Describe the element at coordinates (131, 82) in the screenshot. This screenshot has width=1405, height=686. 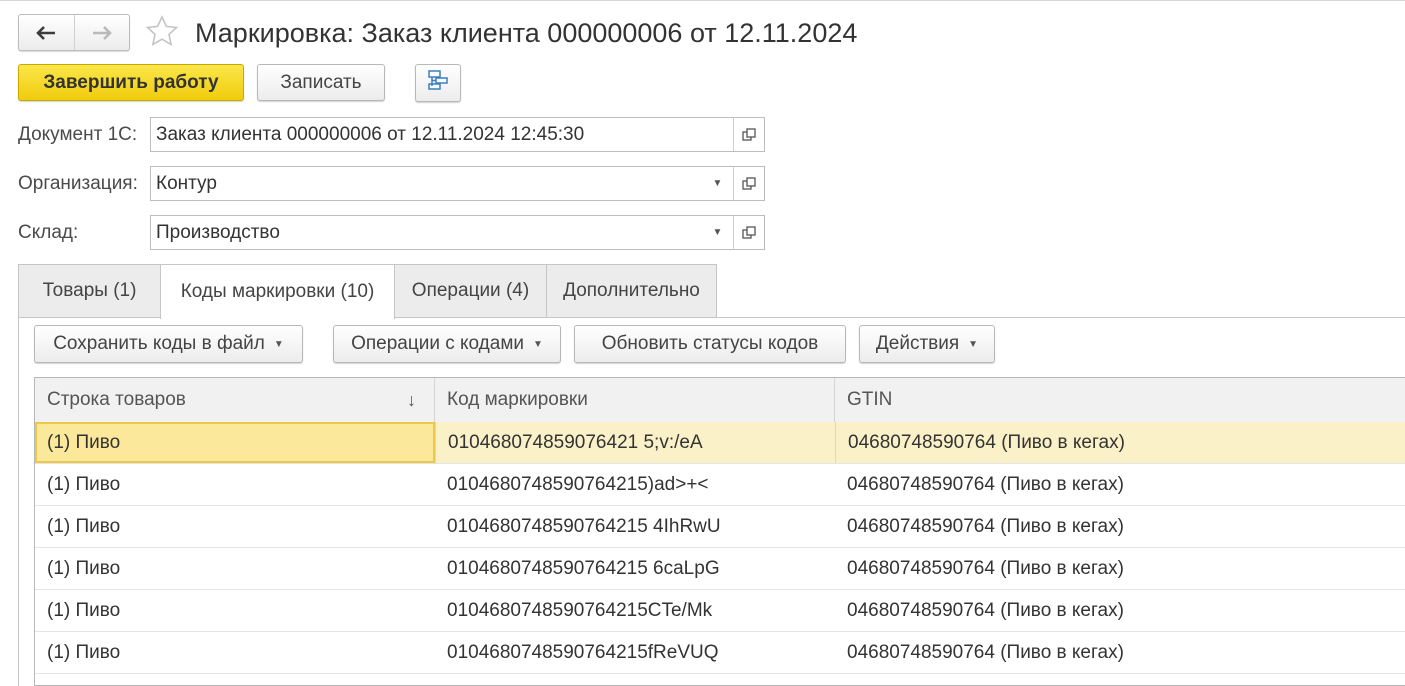
I see `finish-work-button: Завершить работу` at that location.